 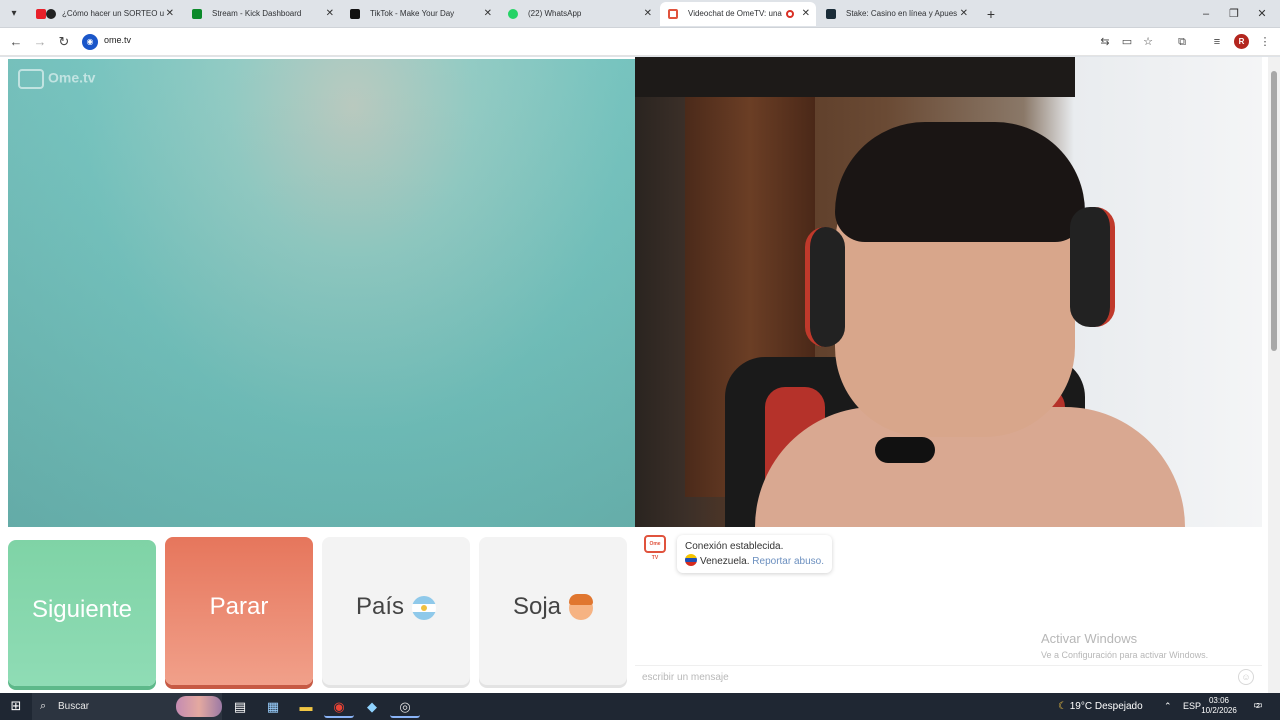 What do you see at coordinates (240, 706) in the screenshot?
I see `task-view-icon: ▤` at bounding box center [240, 706].